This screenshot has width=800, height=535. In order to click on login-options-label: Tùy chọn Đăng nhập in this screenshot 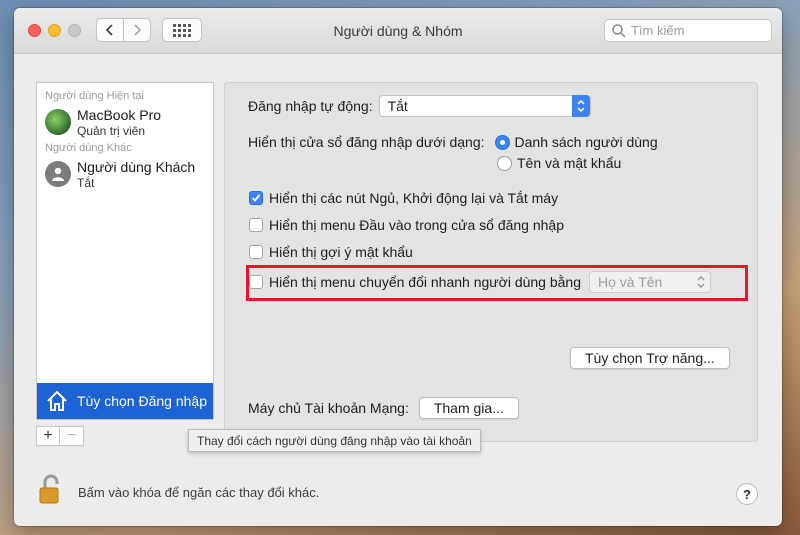, I will do `click(142, 401)`.